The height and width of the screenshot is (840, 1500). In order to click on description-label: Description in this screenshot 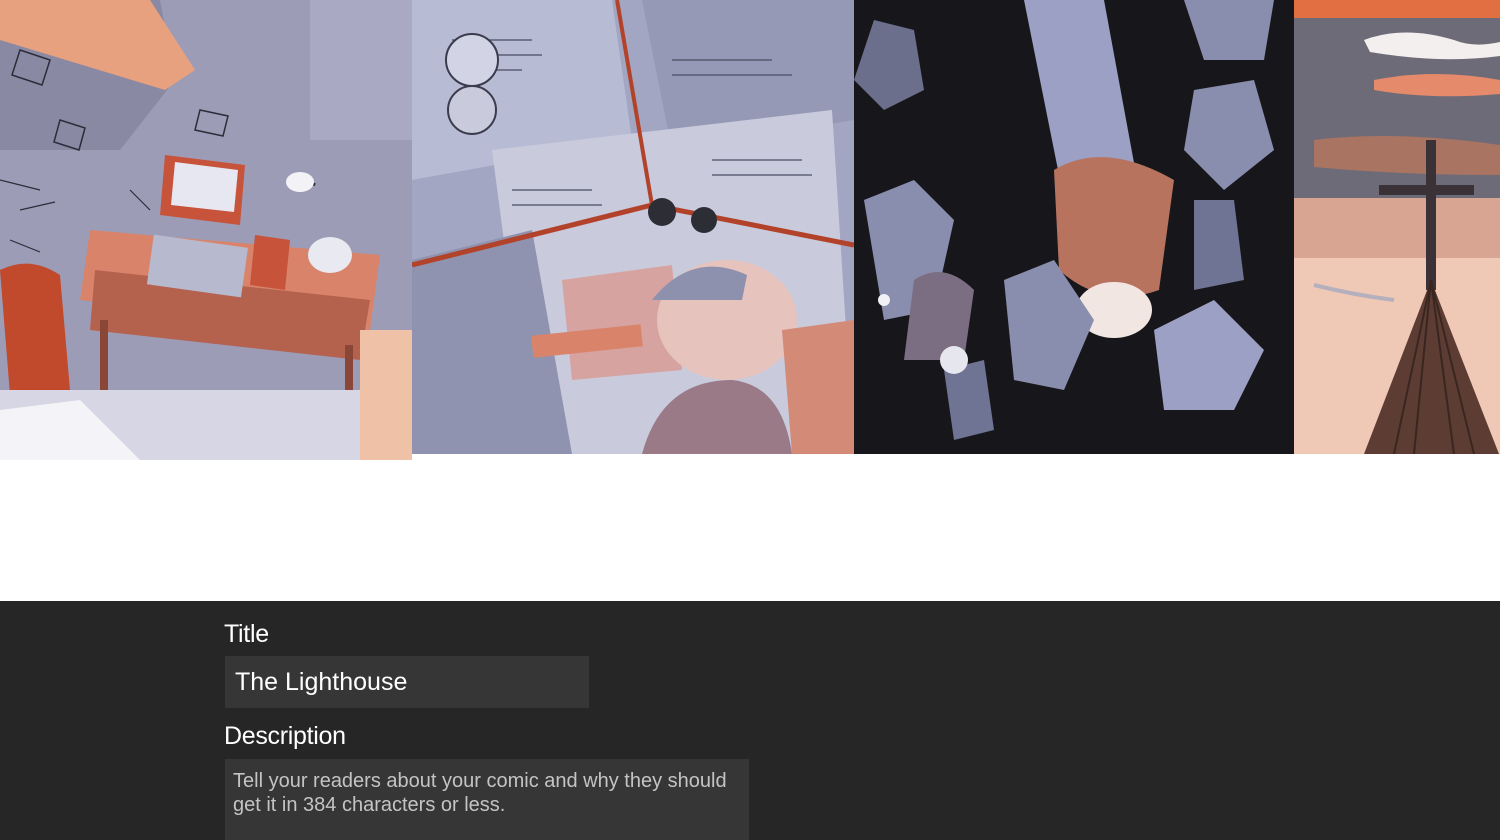, I will do `click(285, 736)`.